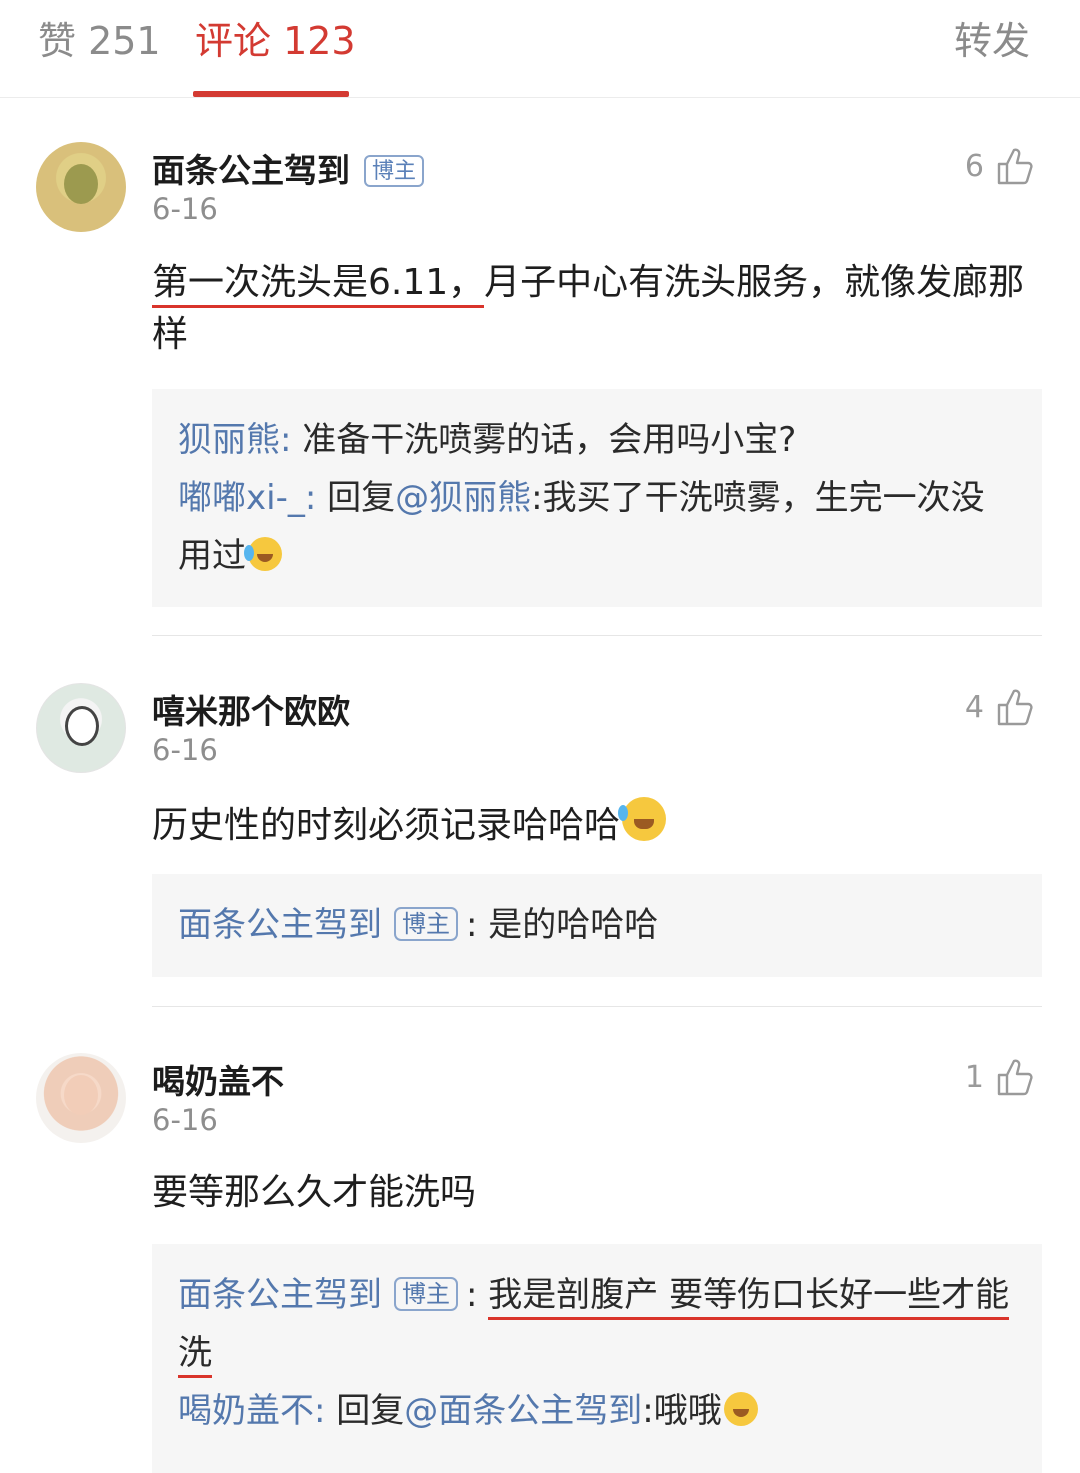 The image size is (1080, 1473). What do you see at coordinates (597, 1193) in the screenshot?
I see `comment-text: 要等那么久才能洗吗` at bounding box center [597, 1193].